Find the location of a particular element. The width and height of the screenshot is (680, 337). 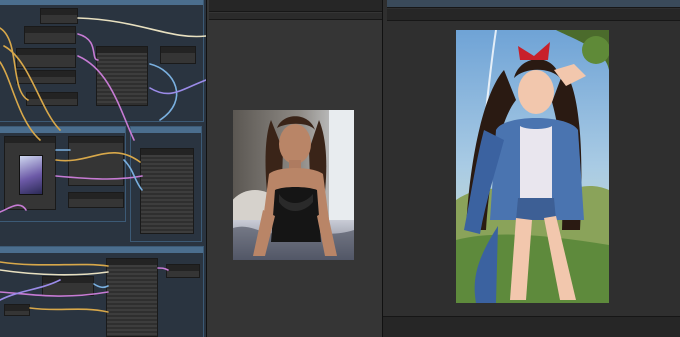

image-preview-portrait is located at coordinates (293, 185).